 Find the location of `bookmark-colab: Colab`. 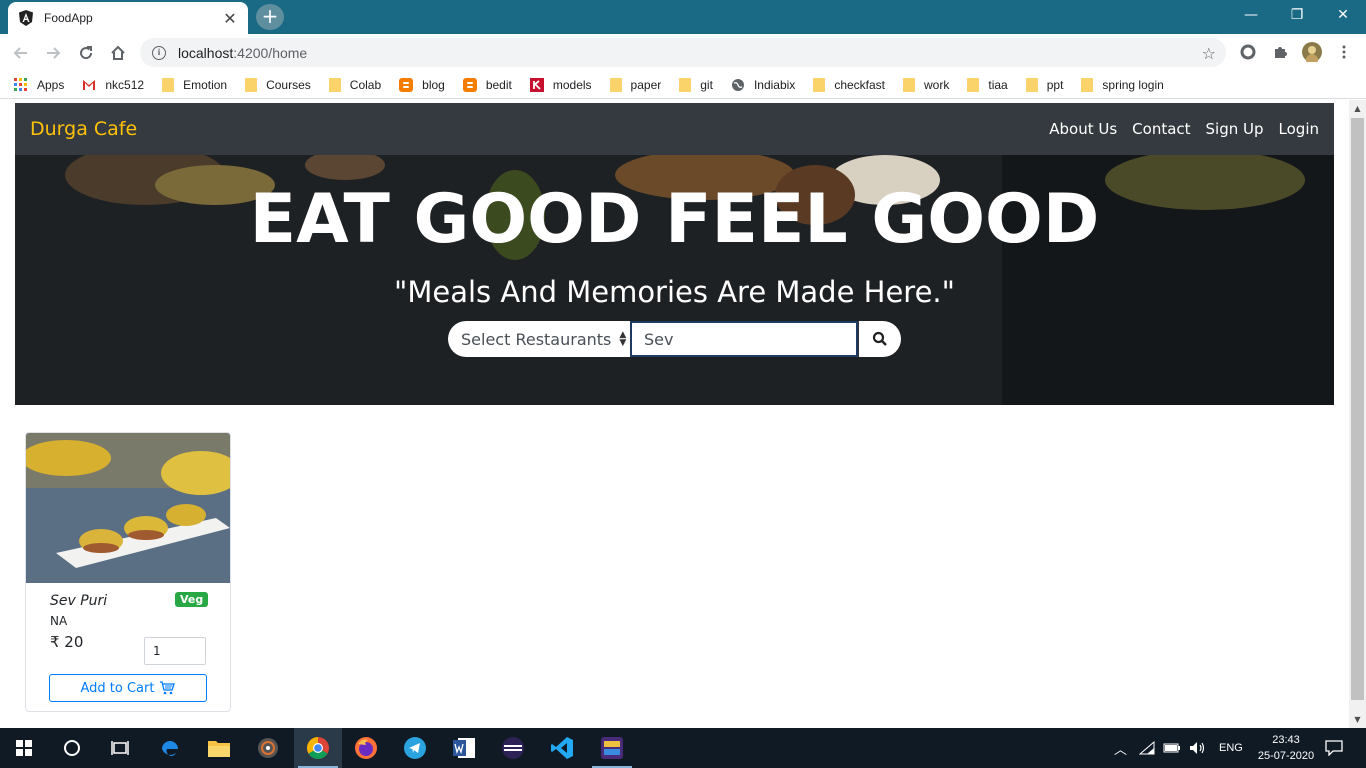

bookmark-colab: Colab is located at coordinates (354, 84).